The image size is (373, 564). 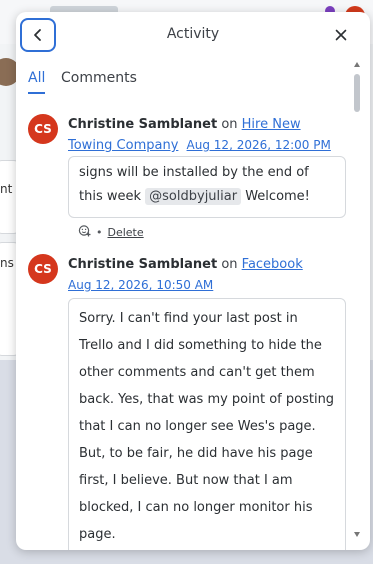 I want to click on scrollbar, so click(x=357, y=305).